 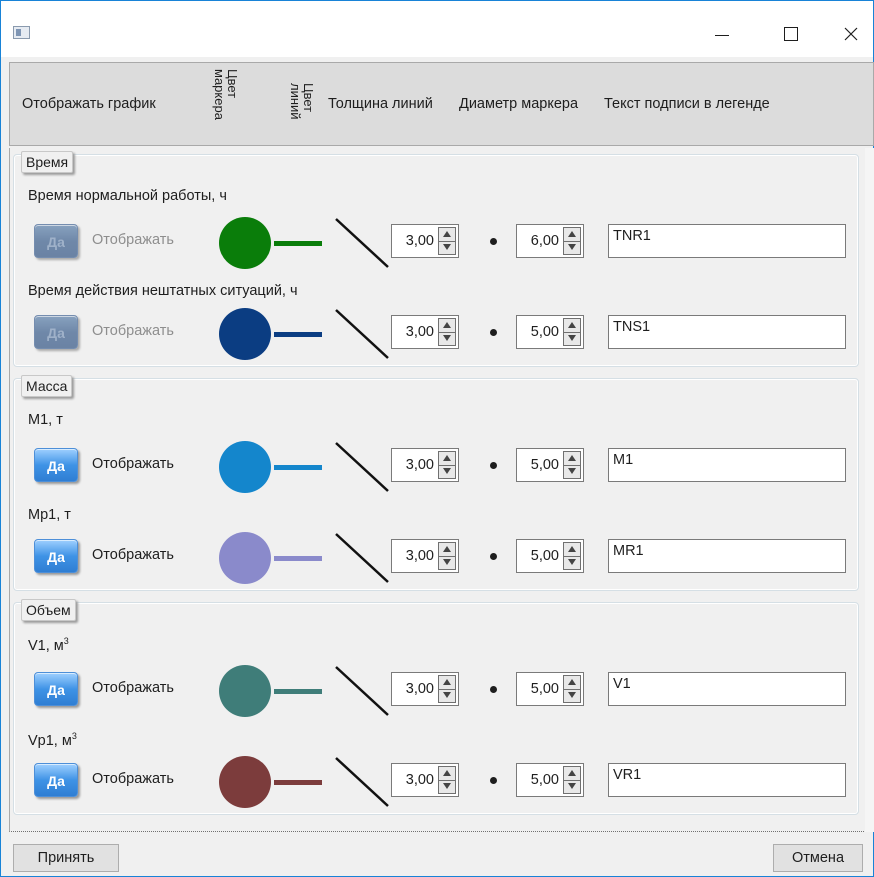 What do you see at coordinates (790, 34) in the screenshot?
I see `maximize-button` at bounding box center [790, 34].